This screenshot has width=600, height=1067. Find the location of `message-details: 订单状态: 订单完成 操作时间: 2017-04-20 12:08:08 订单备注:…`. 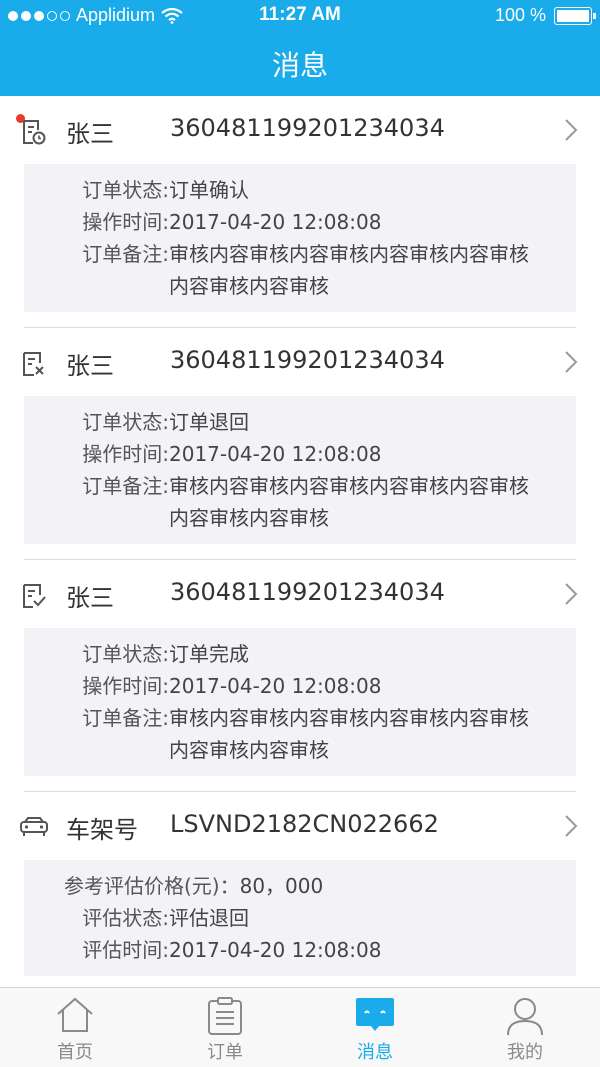

message-details: 订单状态: 订单完成 操作时间: 2017-04-20 12:08:08 订单备注:… is located at coordinates (300, 702).